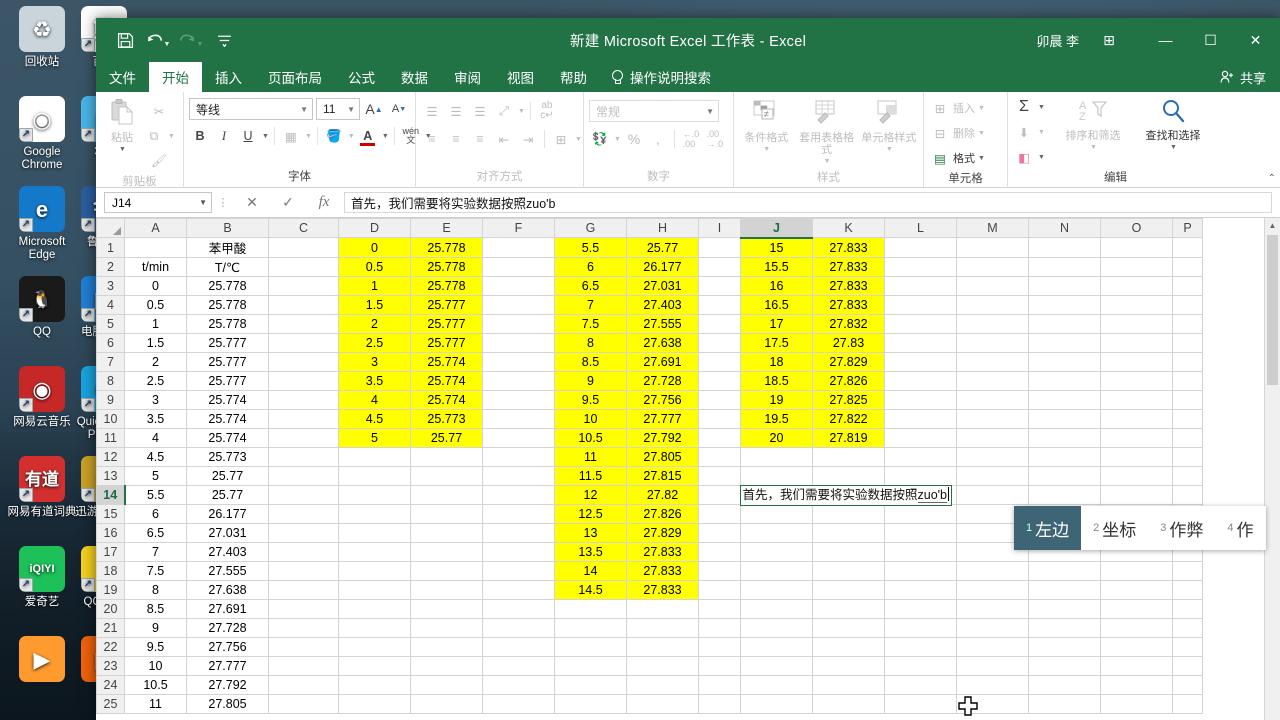 The height and width of the screenshot is (720, 1280). Describe the element at coordinates (662, 552) in the screenshot. I see `cell-H17: 27.833` at that location.